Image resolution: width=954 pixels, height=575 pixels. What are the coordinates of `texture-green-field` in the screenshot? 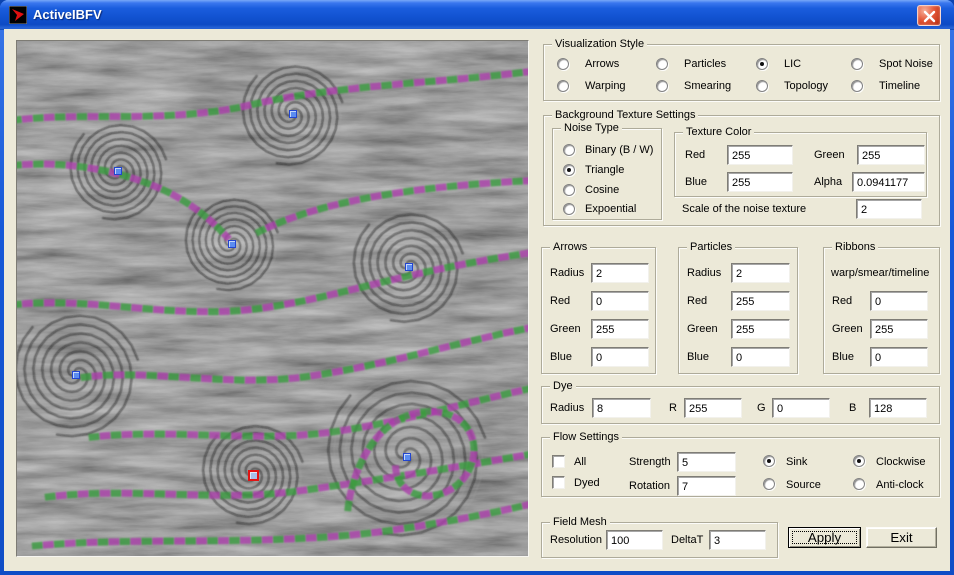 It's located at (891, 155).